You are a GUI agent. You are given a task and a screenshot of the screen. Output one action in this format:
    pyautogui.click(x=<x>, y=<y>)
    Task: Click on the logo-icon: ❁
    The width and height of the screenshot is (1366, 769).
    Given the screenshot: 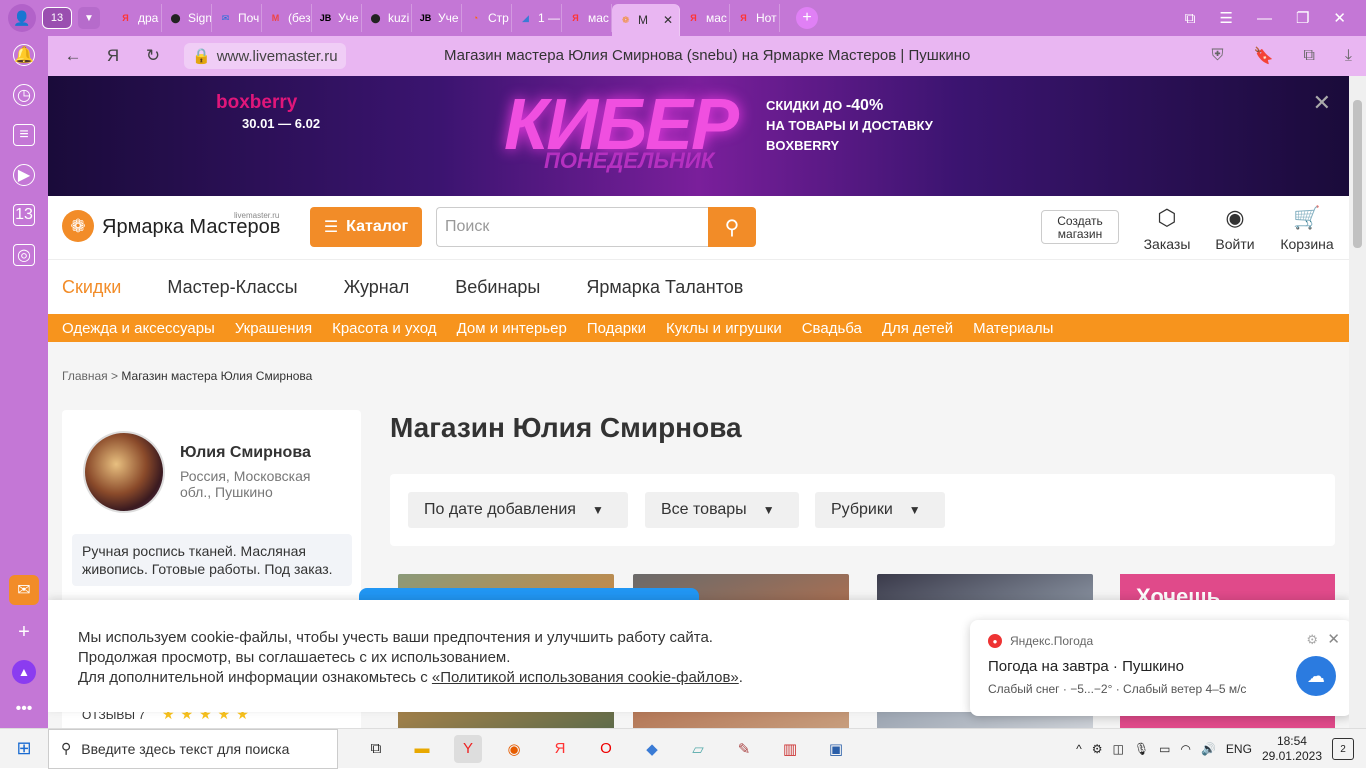 What is the action you would take?
    pyautogui.click(x=78, y=226)
    